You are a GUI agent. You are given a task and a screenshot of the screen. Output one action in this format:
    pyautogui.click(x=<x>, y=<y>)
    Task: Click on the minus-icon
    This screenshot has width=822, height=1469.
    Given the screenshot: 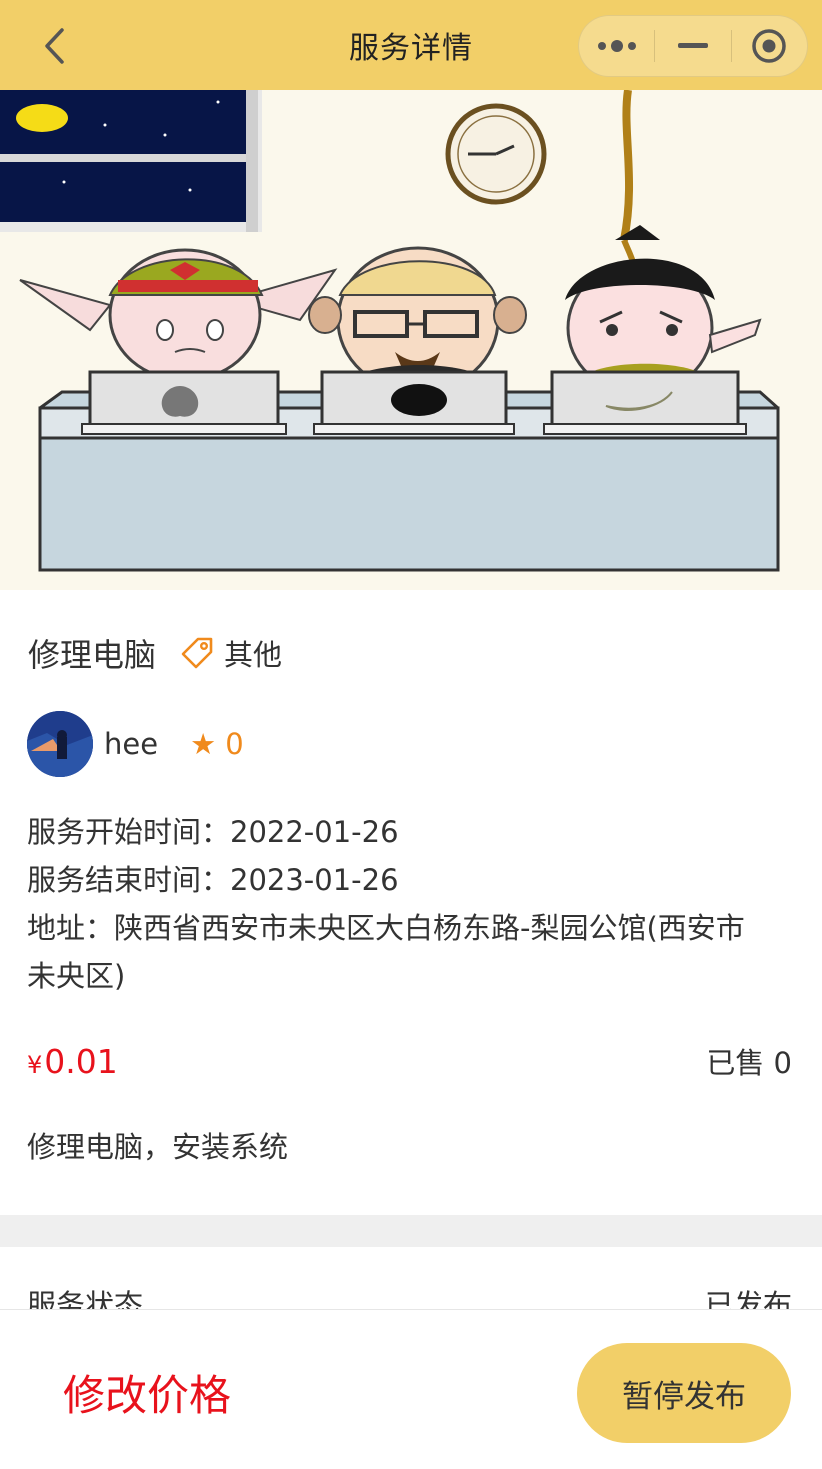 What is the action you would take?
    pyautogui.click(x=692, y=45)
    